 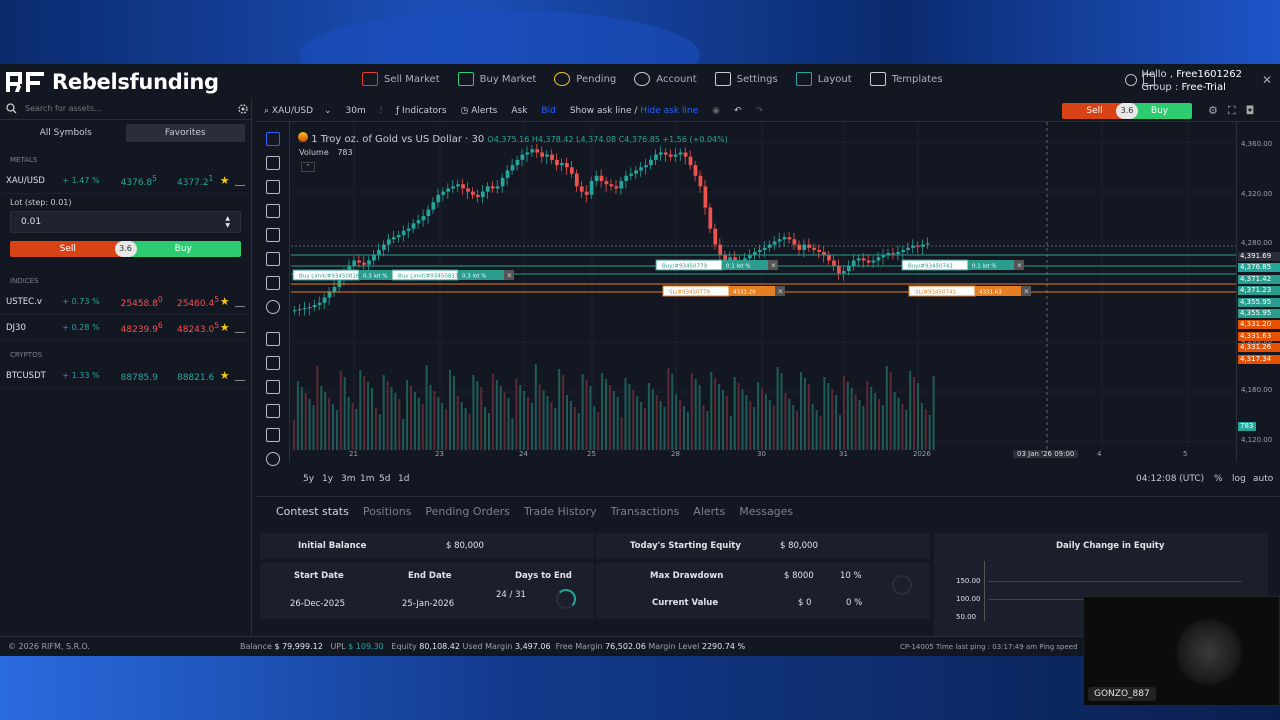 What do you see at coordinates (327, 479) in the screenshot?
I see `range-1y: 1y` at bounding box center [327, 479].